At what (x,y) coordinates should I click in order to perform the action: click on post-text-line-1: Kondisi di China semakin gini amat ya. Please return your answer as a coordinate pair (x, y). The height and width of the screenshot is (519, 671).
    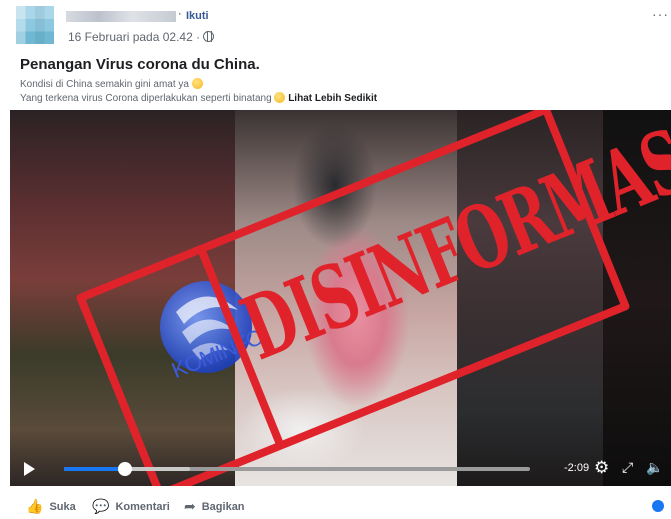
    Looking at the image, I should click on (111, 84).